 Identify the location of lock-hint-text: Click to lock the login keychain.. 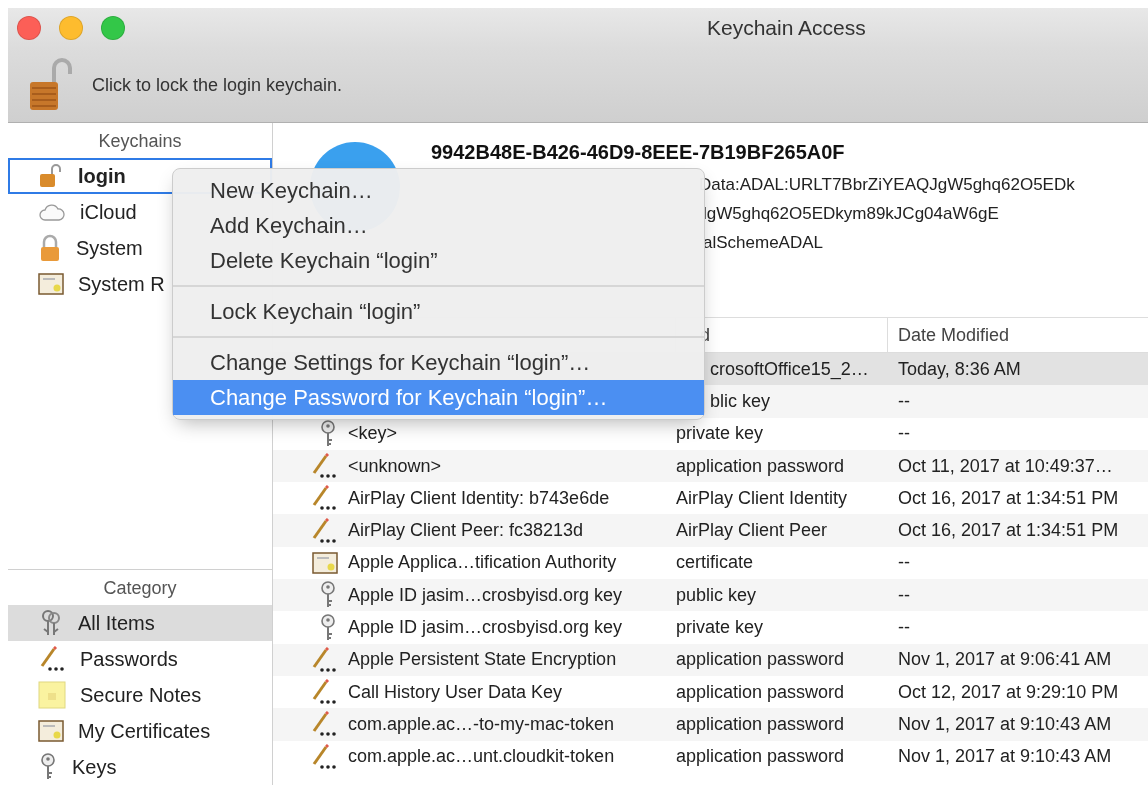
(217, 85).